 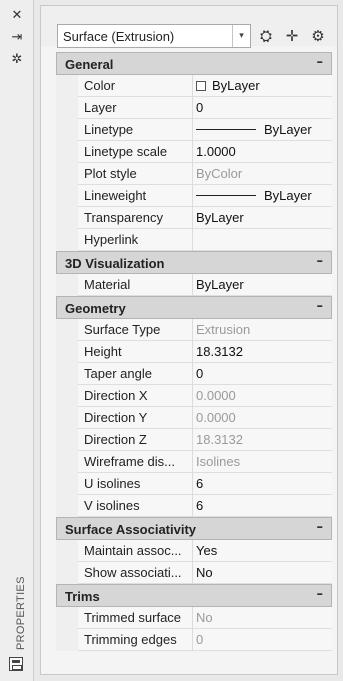 What do you see at coordinates (126, 151) in the screenshot?
I see `property-name: Linetype scale` at bounding box center [126, 151].